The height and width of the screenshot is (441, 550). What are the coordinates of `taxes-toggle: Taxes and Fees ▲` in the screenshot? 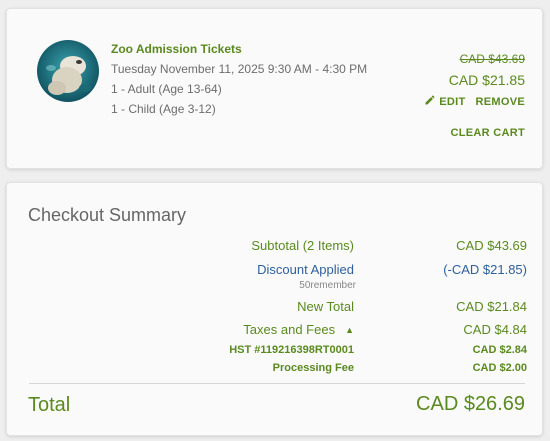 It's located at (298, 329).